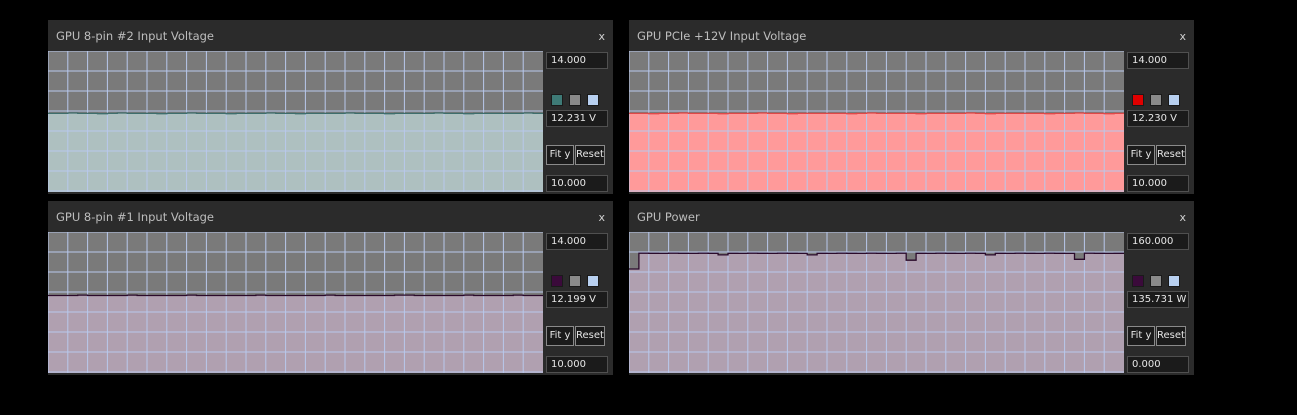 Image resolution: width=1297 pixels, height=415 pixels. I want to click on y-max-input: 160.000, so click(1158, 241).